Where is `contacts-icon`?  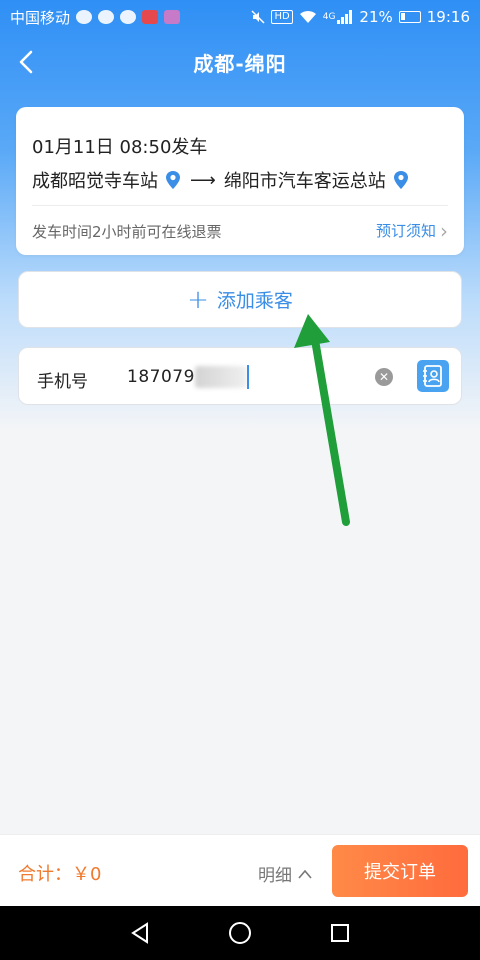 contacts-icon is located at coordinates (433, 376).